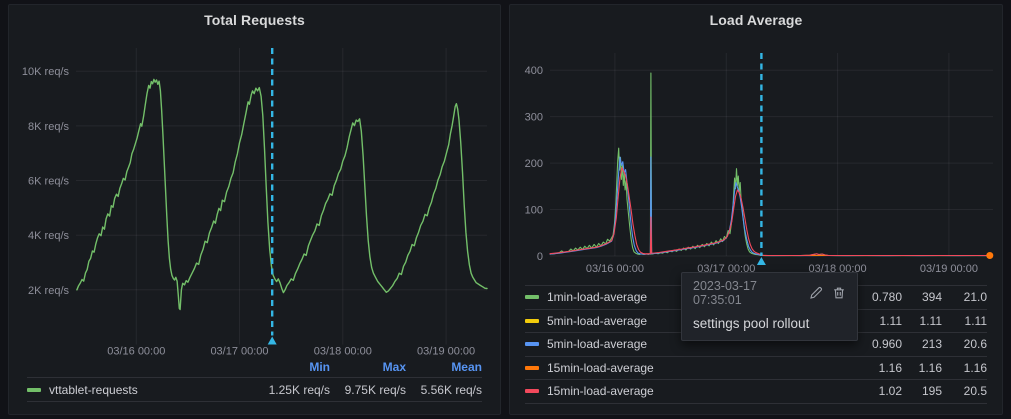  I want to click on legend-value: 5.56K req/s, so click(451, 389).